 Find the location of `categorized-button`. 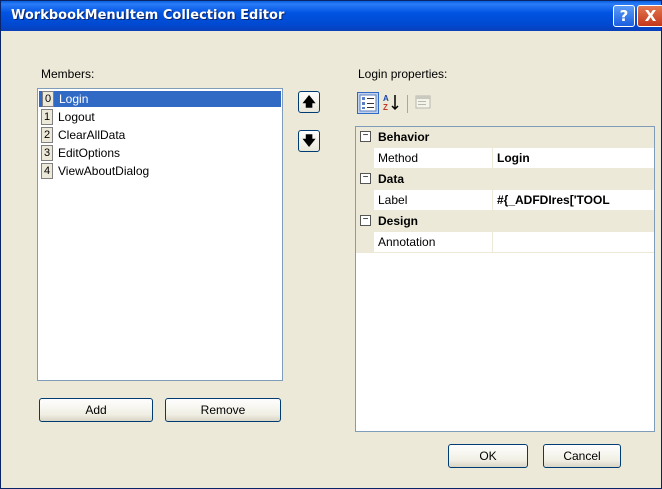

categorized-button is located at coordinates (368, 103).